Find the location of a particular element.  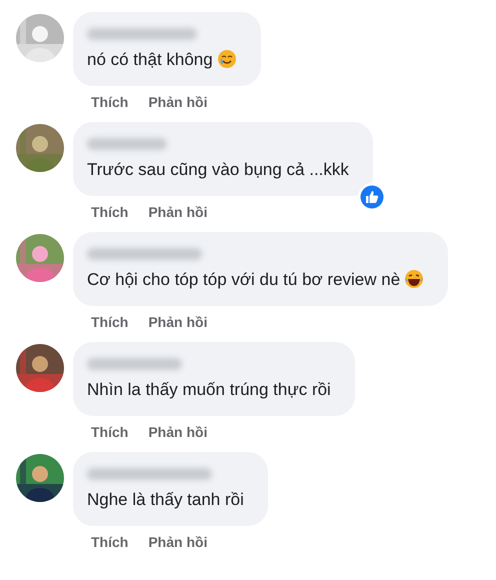

comment-text: Nhìn la thấy muốn trúng thực rồi is located at coordinates (209, 390).